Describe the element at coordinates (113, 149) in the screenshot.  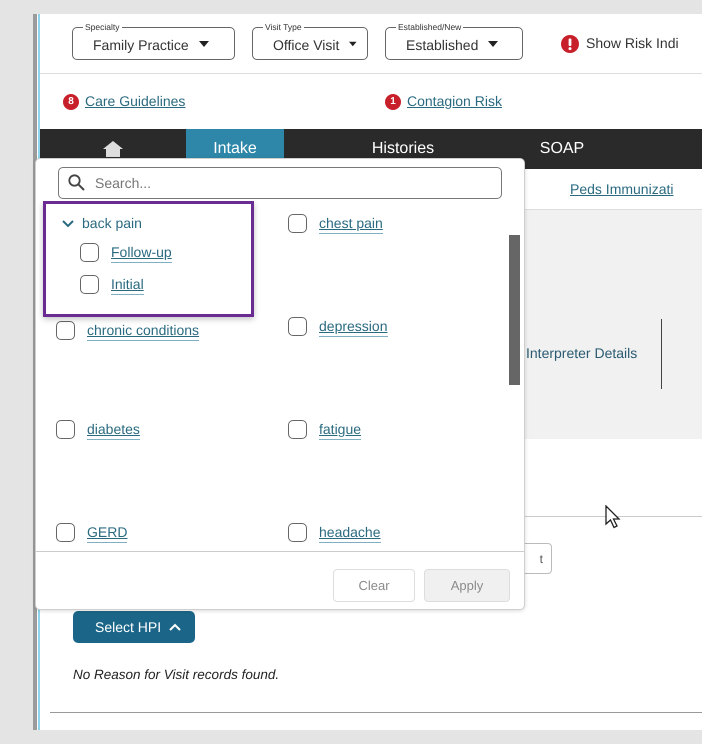
I see `home-icon` at that location.